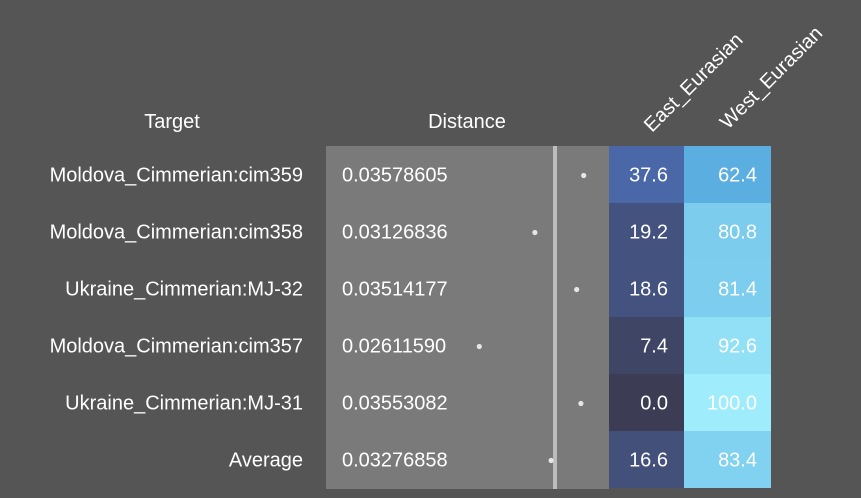 This screenshot has width=861, height=498. I want to click on east-eurasian-value: 16.6, so click(648, 461).